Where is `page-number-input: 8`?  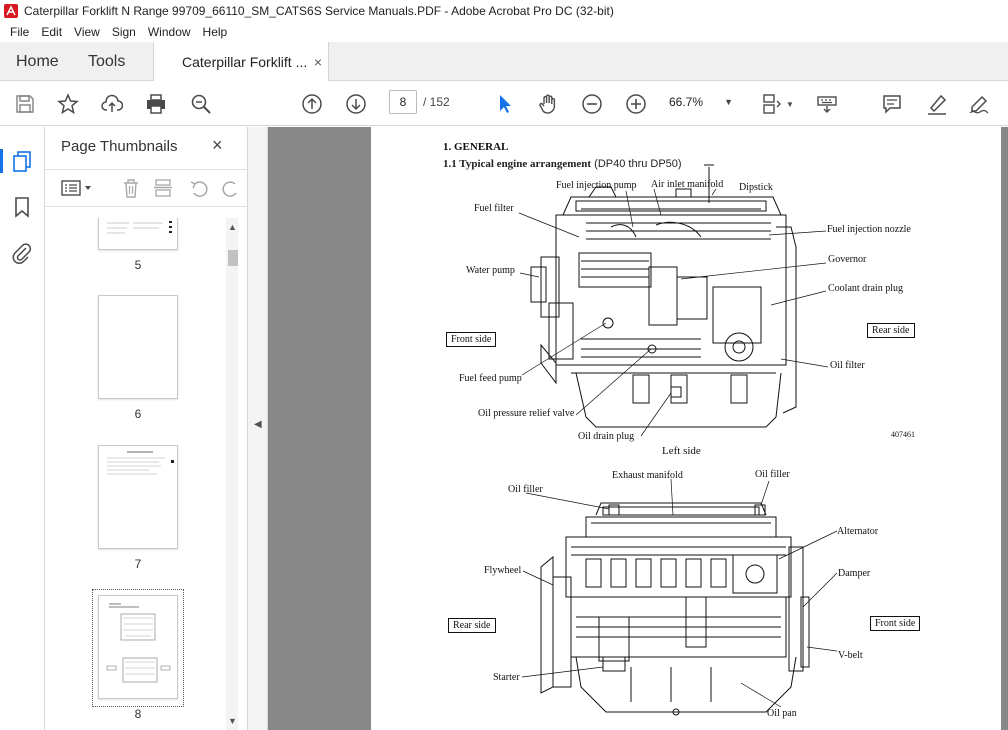
page-number-input: 8 is located at coordinates (403, 102).